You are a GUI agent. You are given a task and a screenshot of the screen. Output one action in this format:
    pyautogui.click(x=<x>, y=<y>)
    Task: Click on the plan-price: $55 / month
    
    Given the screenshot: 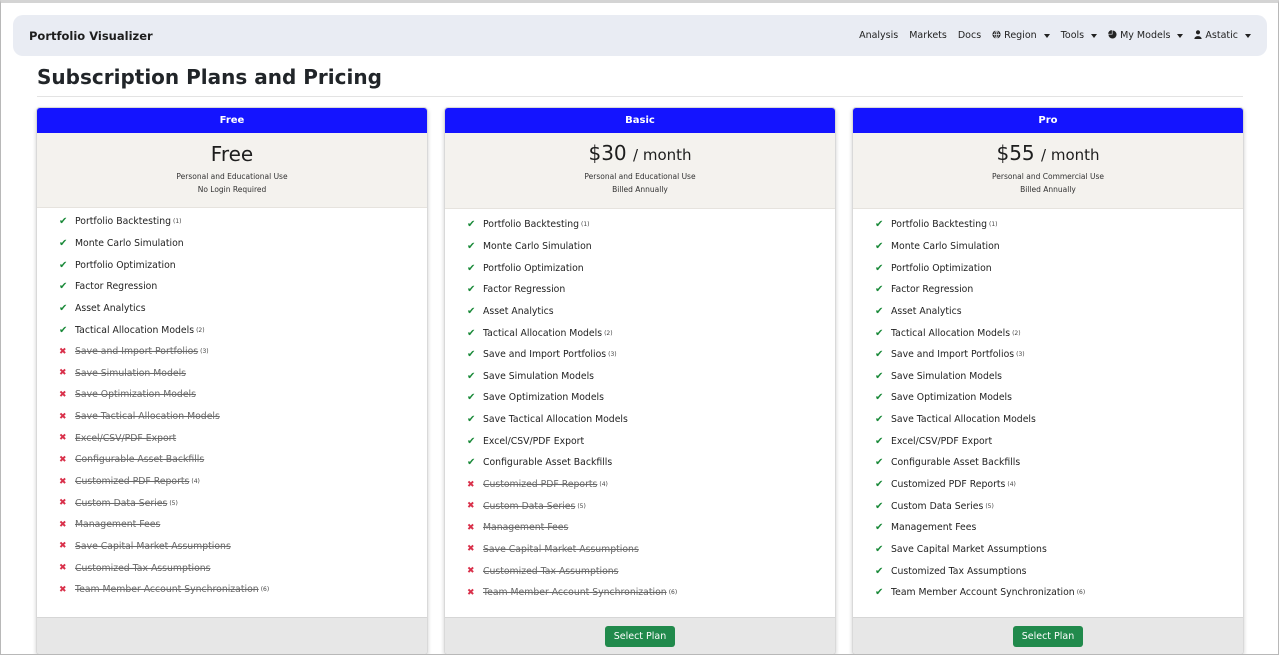 What is the action you would take?
    pyautogui.click(x=1048, y=153)
    